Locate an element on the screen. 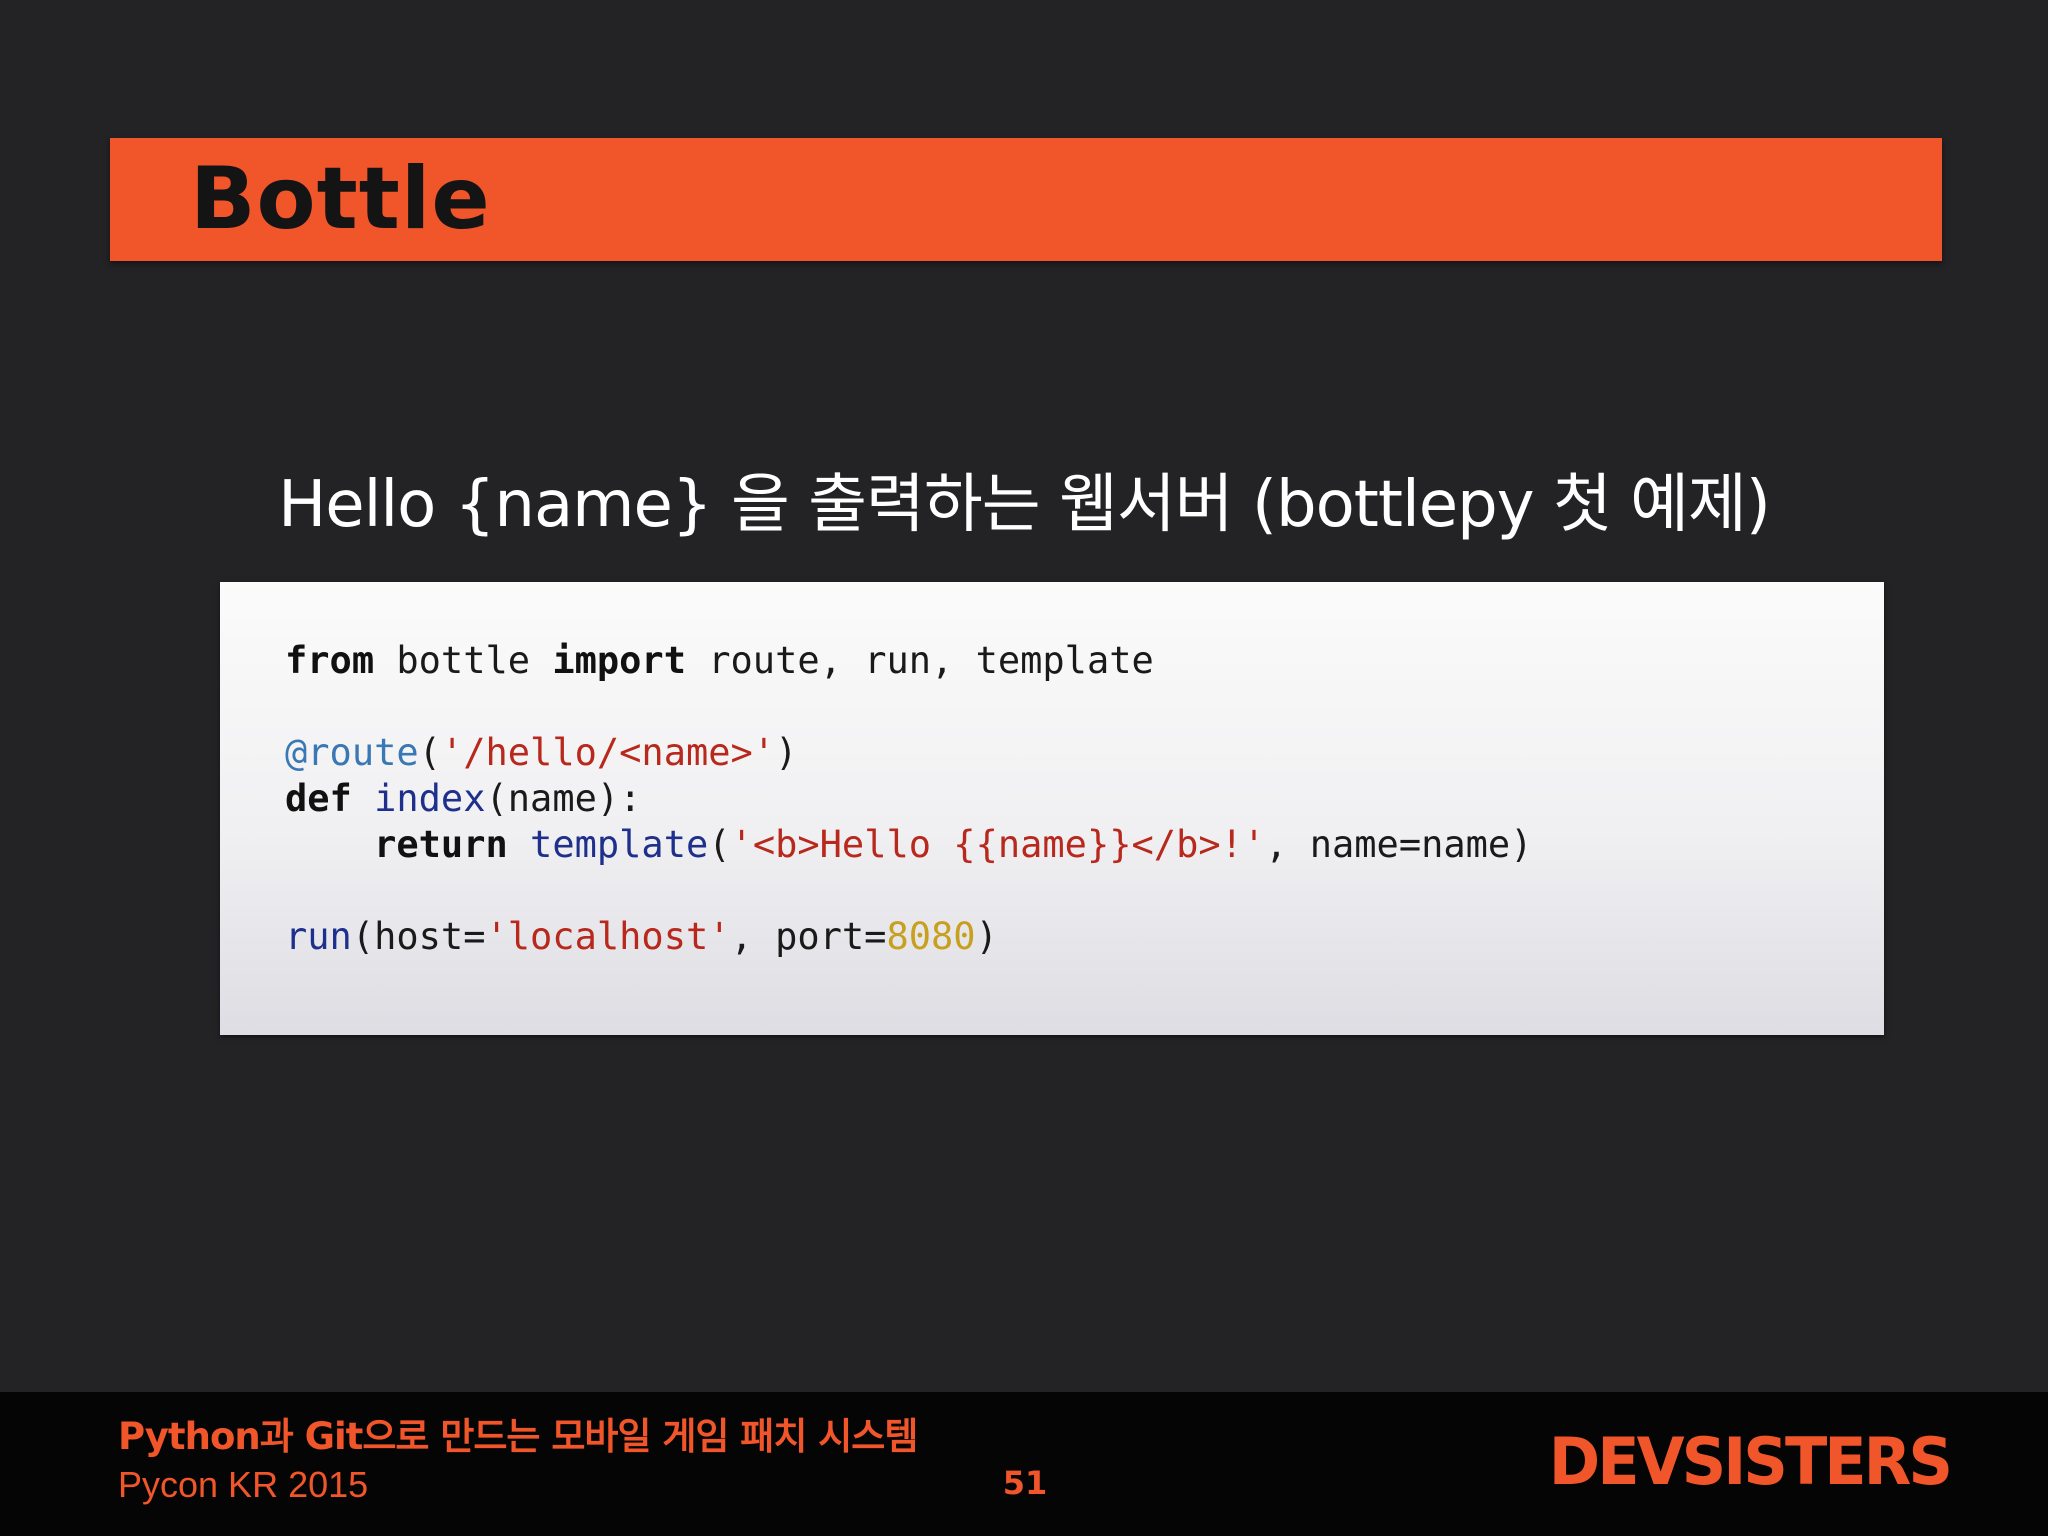 The image size is (2048, 1536). code-token: (host= is located at coordinates (418, 936).